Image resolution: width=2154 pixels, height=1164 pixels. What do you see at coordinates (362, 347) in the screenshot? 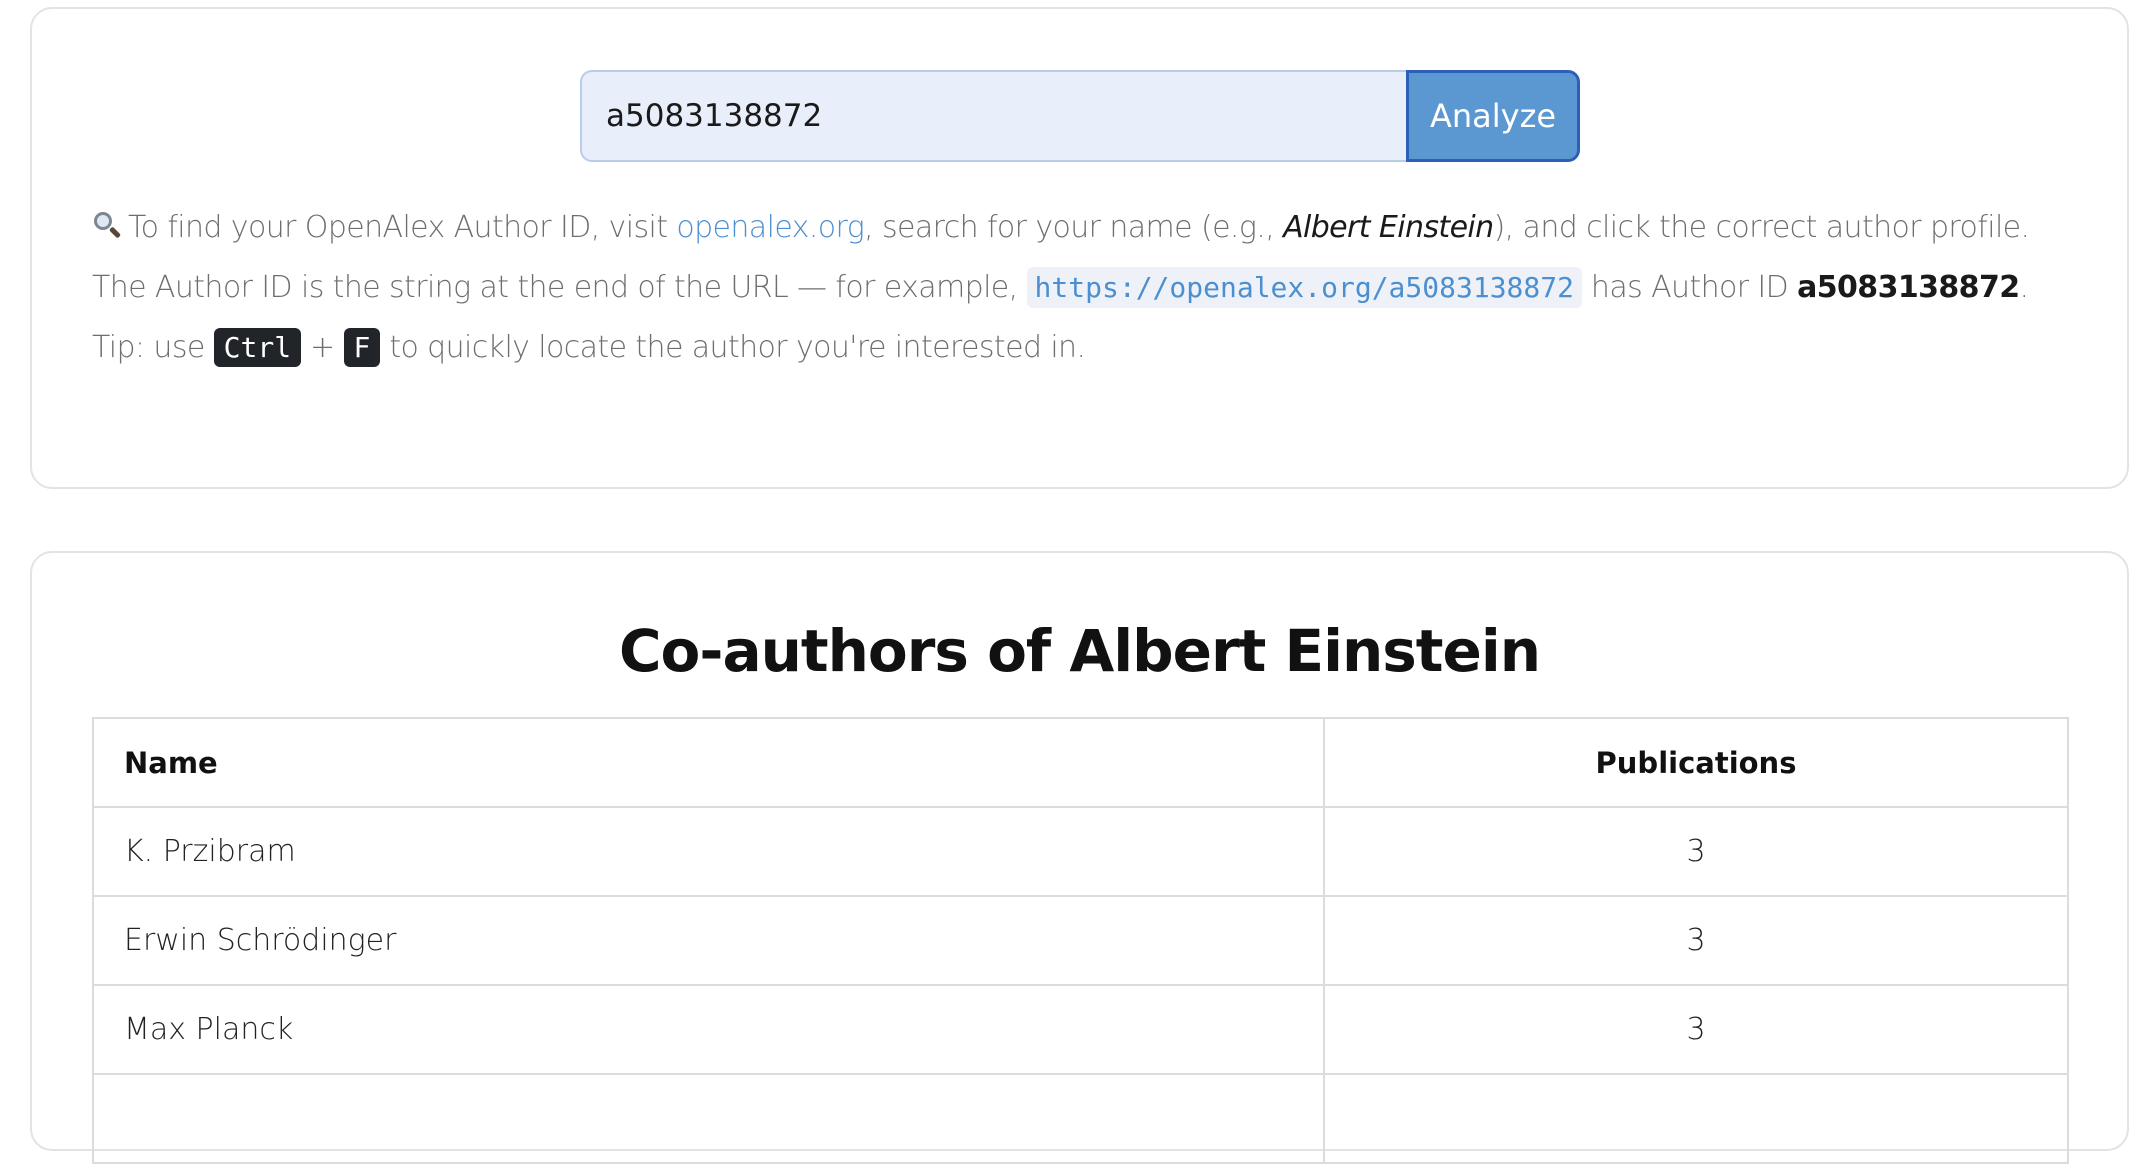
I see `f-key: F` at bounding box center [362, 347].